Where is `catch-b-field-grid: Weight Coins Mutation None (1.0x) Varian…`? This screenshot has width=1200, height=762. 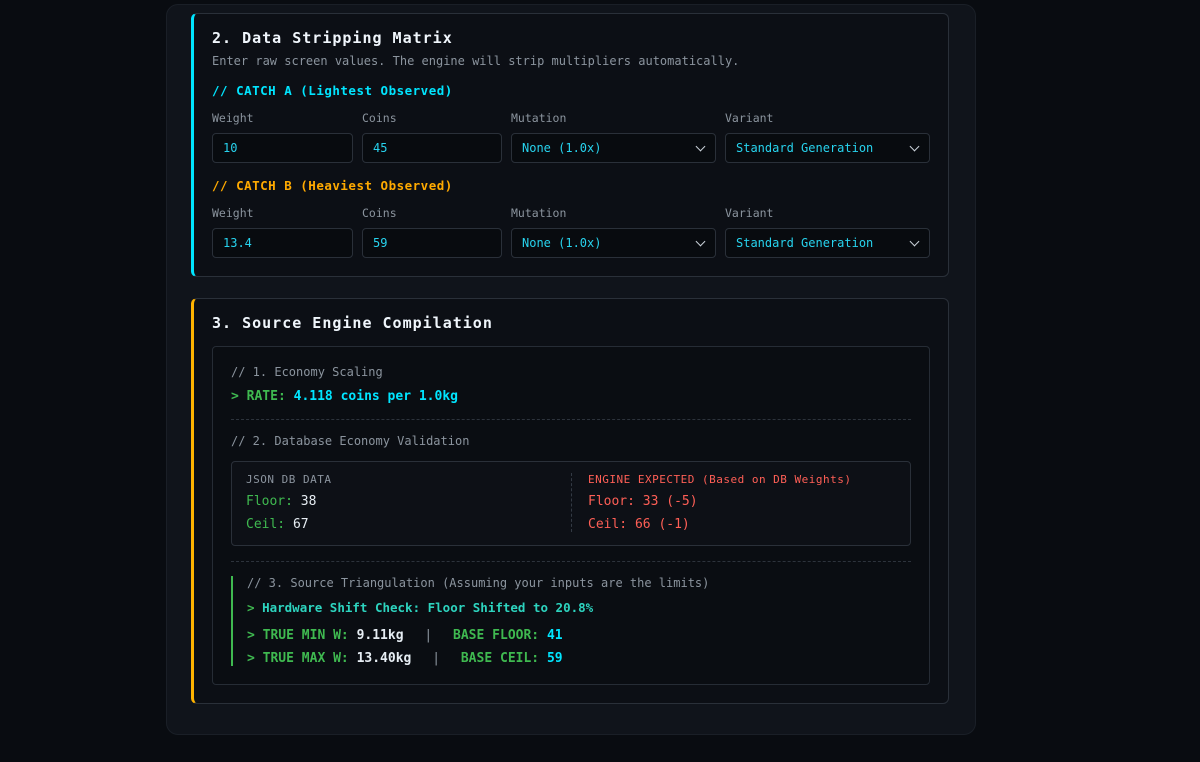 catch-b-field-grid: Weight Coins Mutation None (1.0x) Varian… is located at coordinates (571, 232).